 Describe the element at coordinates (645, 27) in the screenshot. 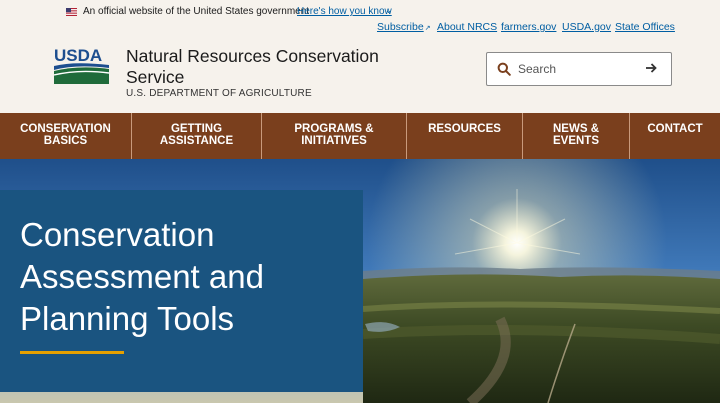

I see `state-offices-link: State Offices` at that location.